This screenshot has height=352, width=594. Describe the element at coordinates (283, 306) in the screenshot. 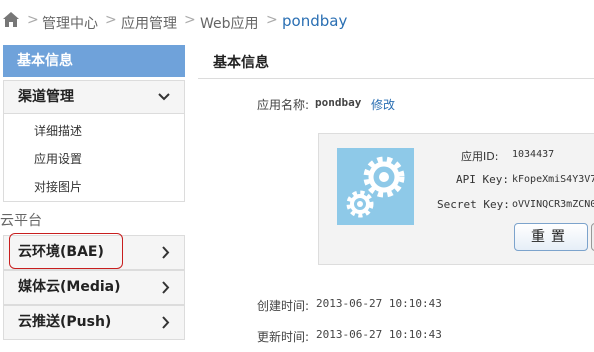

I see `created-time-label: 创建时间:` at that location.